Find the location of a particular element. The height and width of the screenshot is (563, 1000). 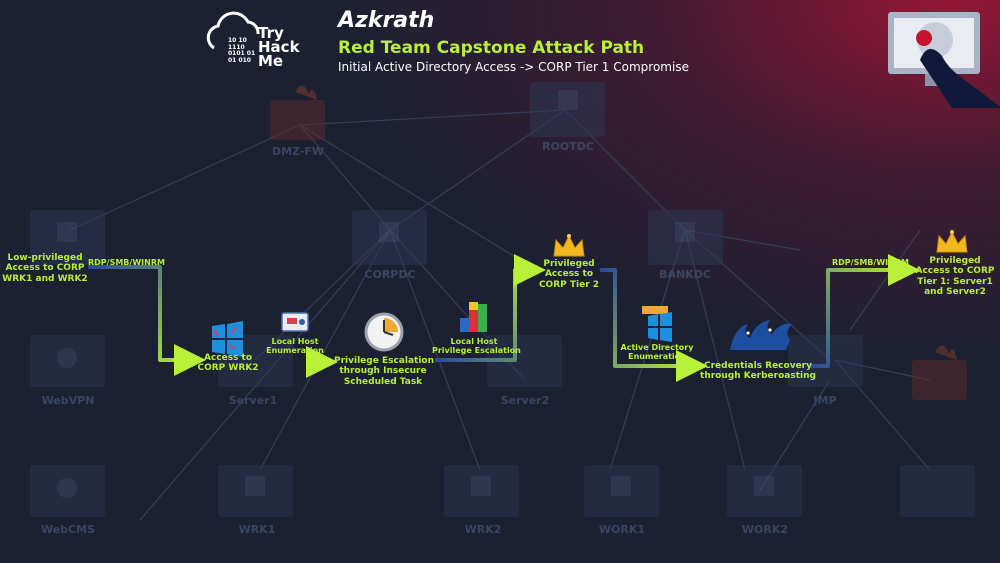

step-line: CORP Tier 2 is located at coordinates (569, 284).